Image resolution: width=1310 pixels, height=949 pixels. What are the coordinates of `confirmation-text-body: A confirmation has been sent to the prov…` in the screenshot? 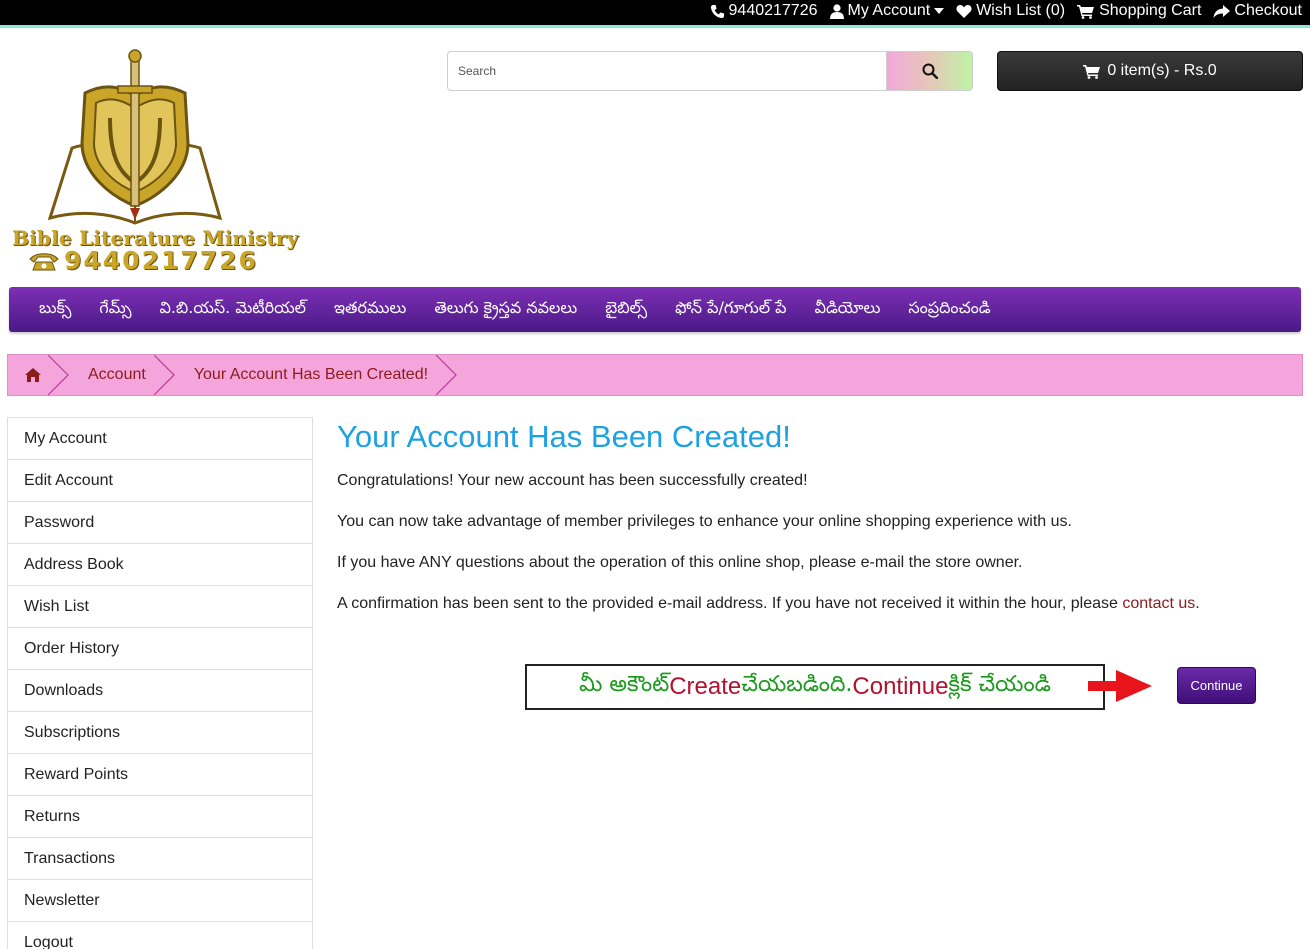 It's located at (730, 603).